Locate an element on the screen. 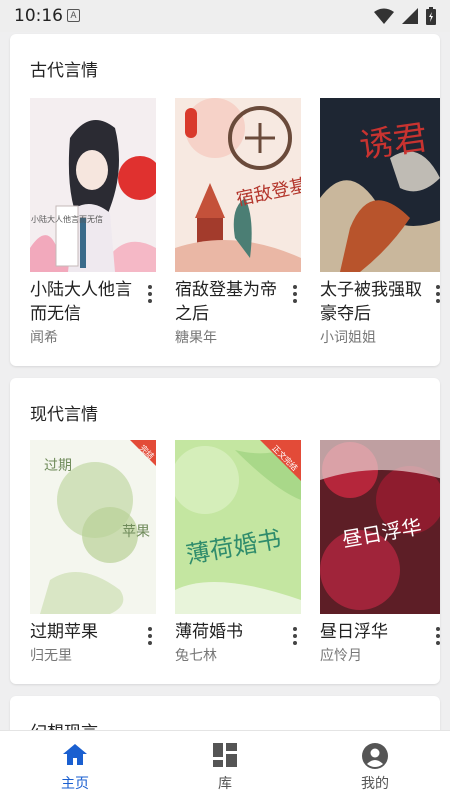 This screenshot has height=801, width=450. book-title: 太子被我强取豪夺后 is located at coordinates (374, 302).